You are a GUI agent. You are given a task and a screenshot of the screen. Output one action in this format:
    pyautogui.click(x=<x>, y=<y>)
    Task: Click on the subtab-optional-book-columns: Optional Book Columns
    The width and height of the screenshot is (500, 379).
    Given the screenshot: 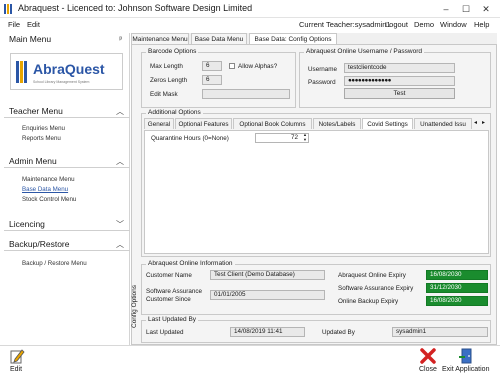 What is the action you would take?
    pyautogui.click(x=272, y=123)
    